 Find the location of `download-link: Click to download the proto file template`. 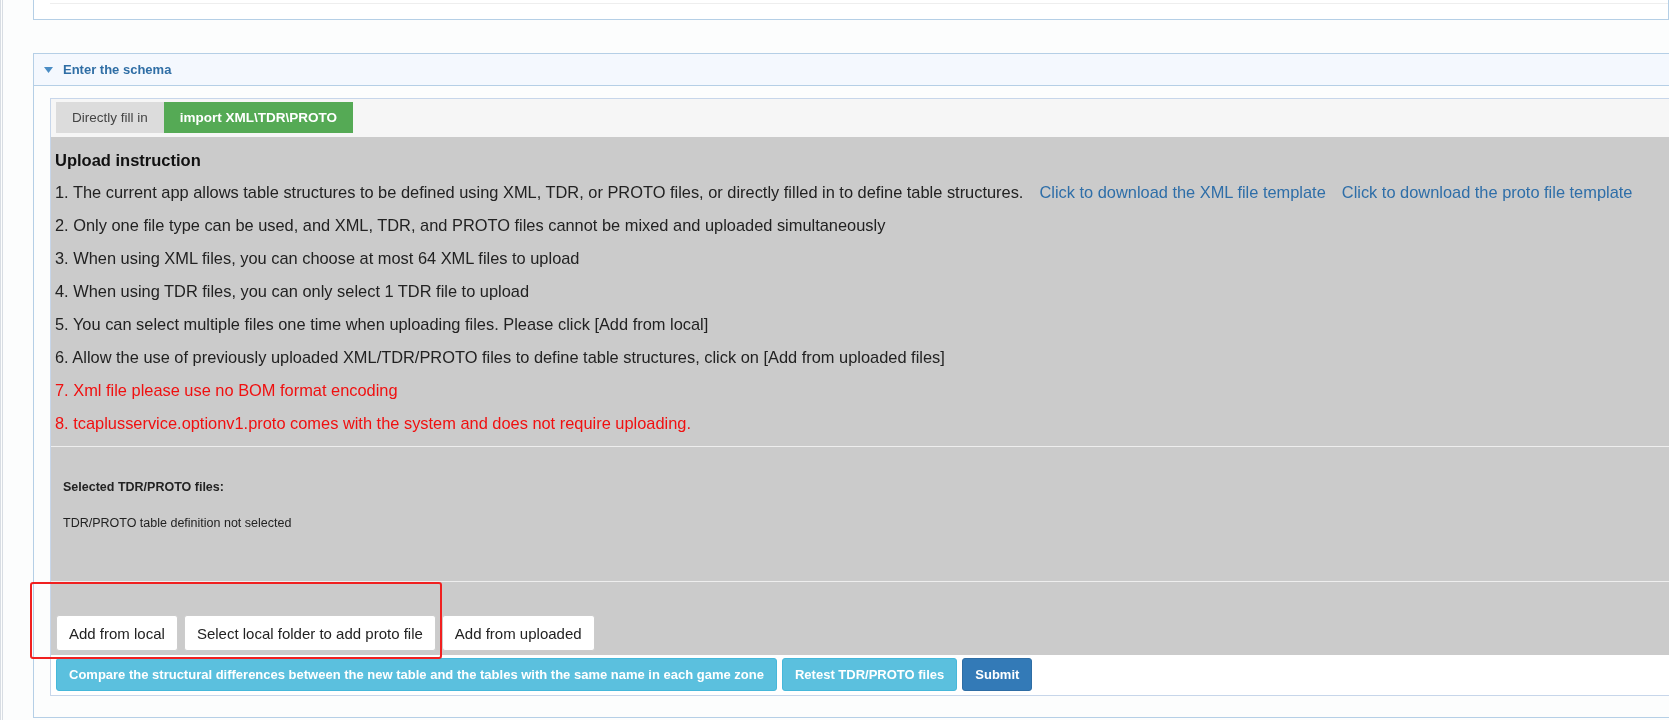

download-link: Click to download the proto file template is located at coordinates (1487, 192).